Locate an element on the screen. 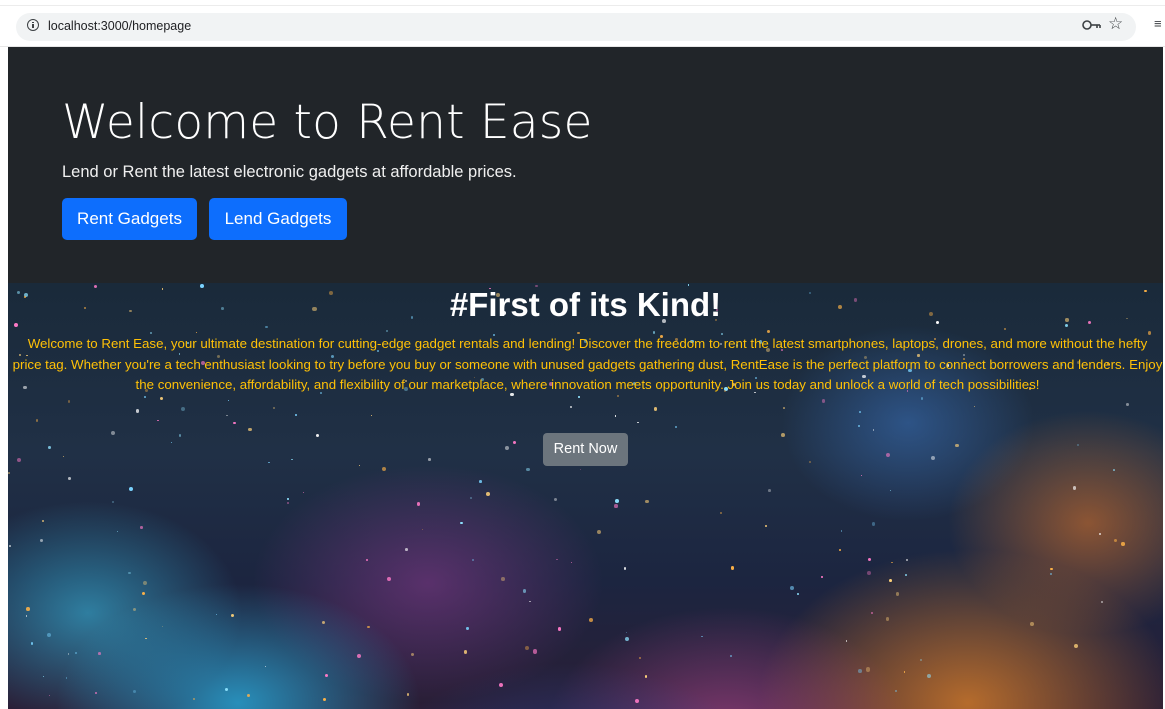 This screenshot has height=709, width=1165. star-icon: ☆ is located at coordinates (1115, 24).